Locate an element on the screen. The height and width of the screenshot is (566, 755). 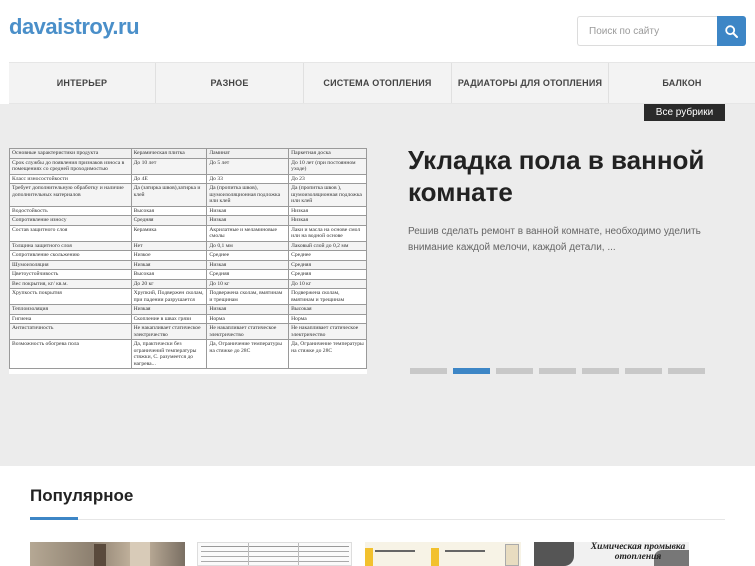
search-input is located at coordinates (647, 31).